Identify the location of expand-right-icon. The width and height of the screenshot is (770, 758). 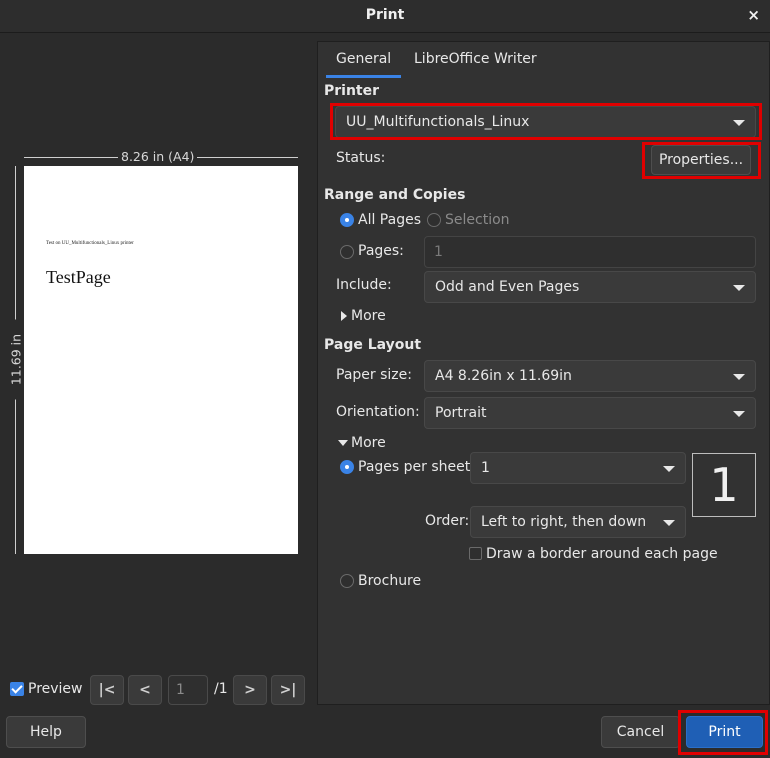
(344, 316).